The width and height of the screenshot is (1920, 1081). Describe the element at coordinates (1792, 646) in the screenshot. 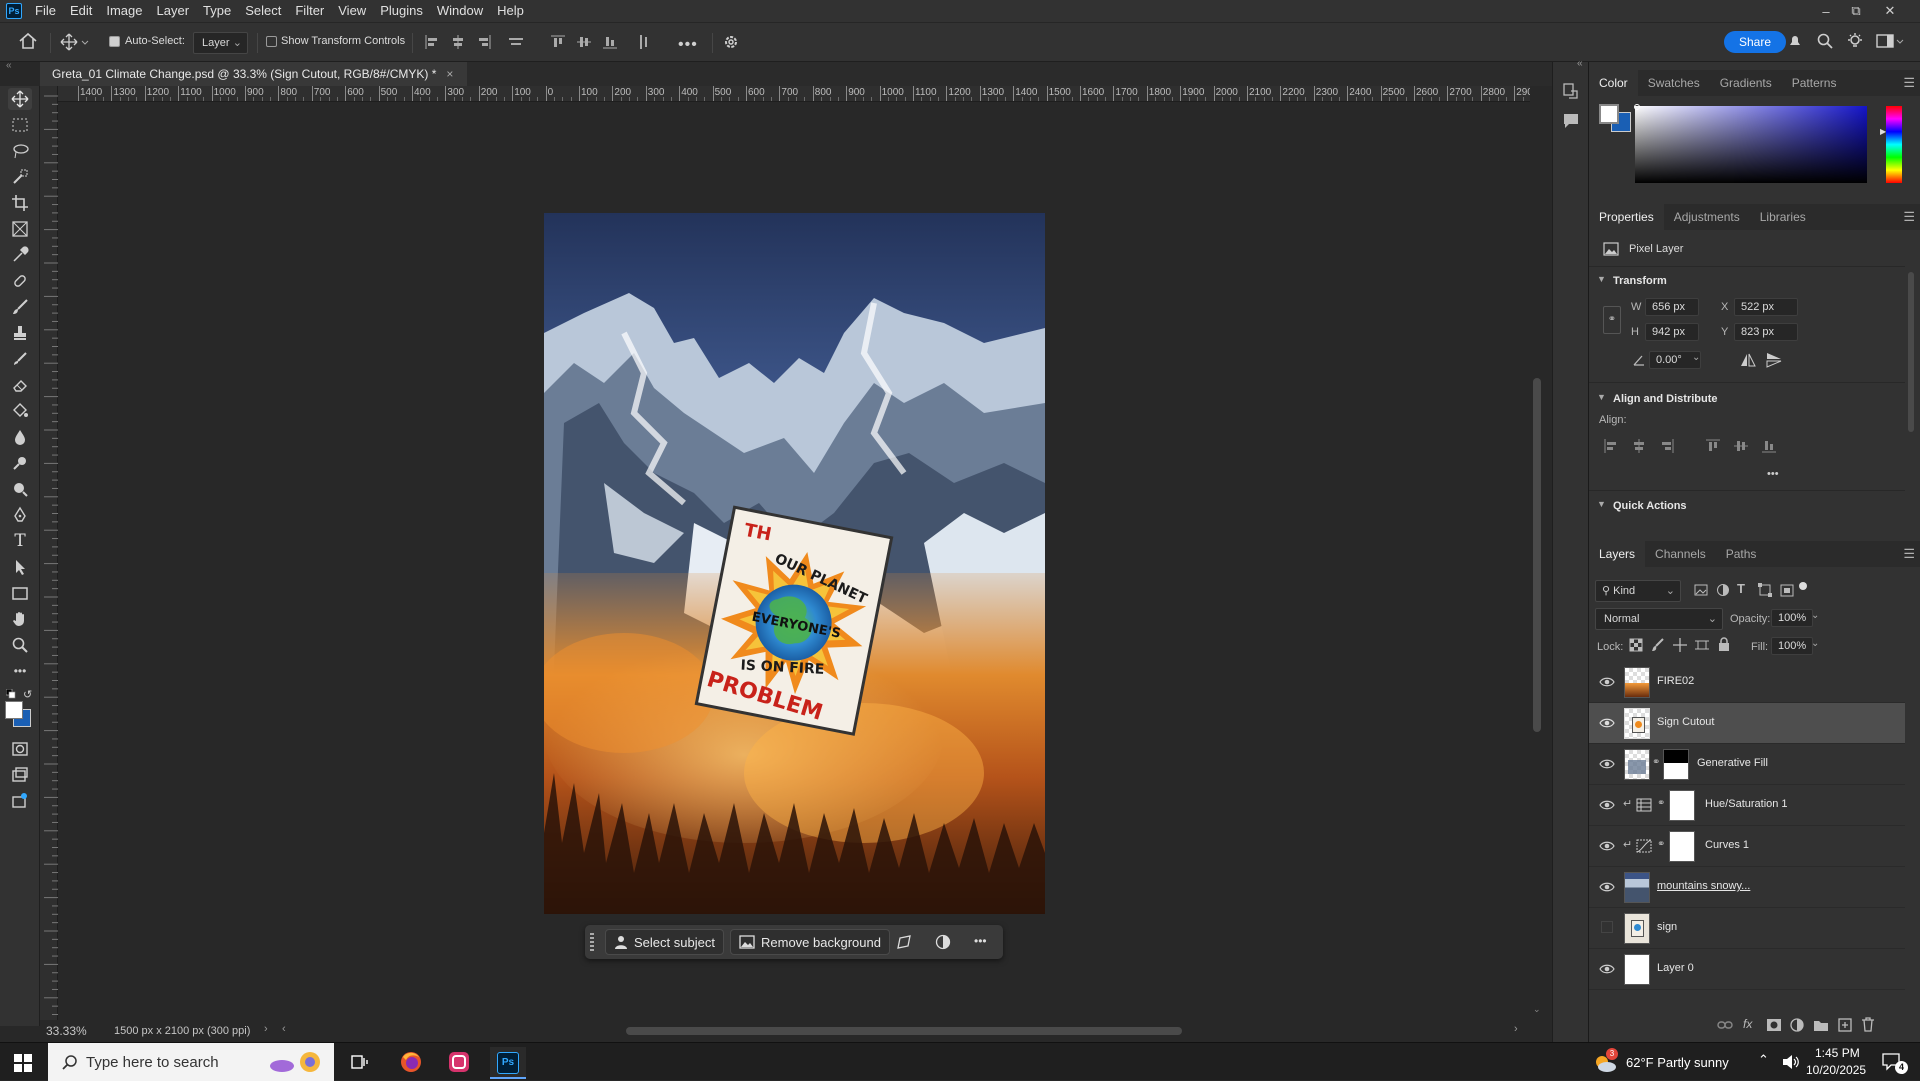

I see `fill-field: 100%` at that location.